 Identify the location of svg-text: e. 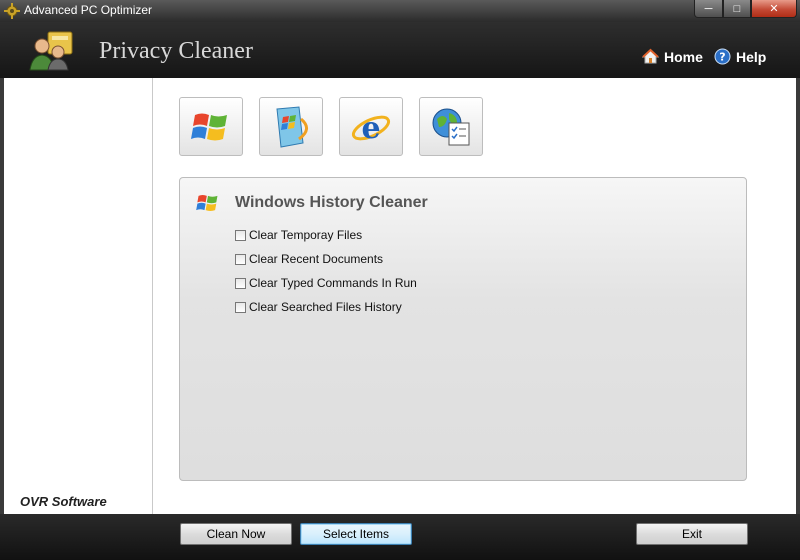
(370, 128).